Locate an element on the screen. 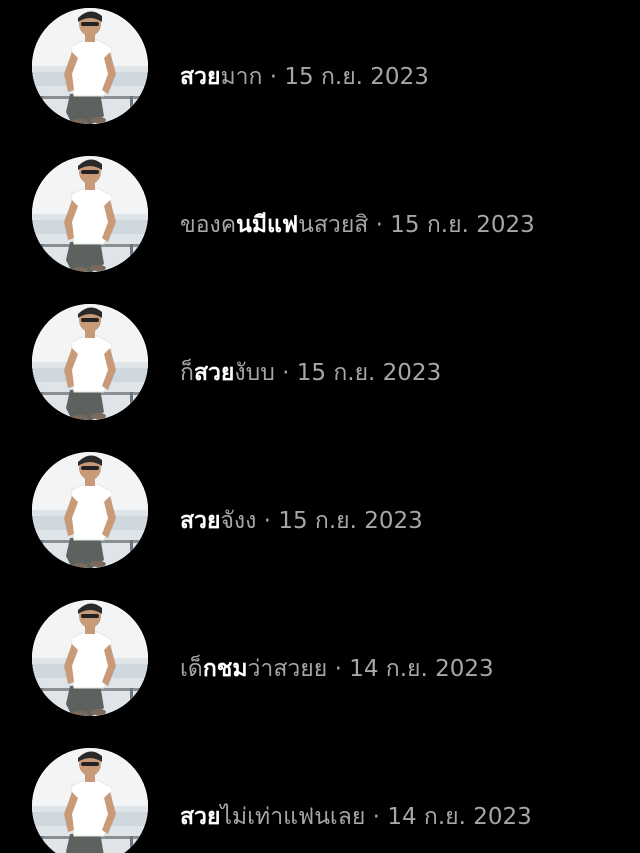 This screenshot has width=640, height=853. result-text: เด็กชมว่าสวยย · 14 ก.ย. 2023 is located at coordinates (337, 669).